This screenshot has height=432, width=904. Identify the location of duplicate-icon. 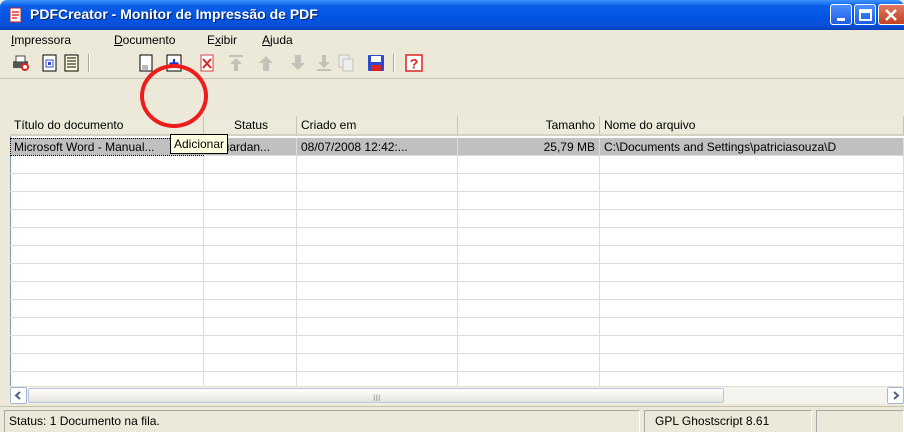
(346, 63).